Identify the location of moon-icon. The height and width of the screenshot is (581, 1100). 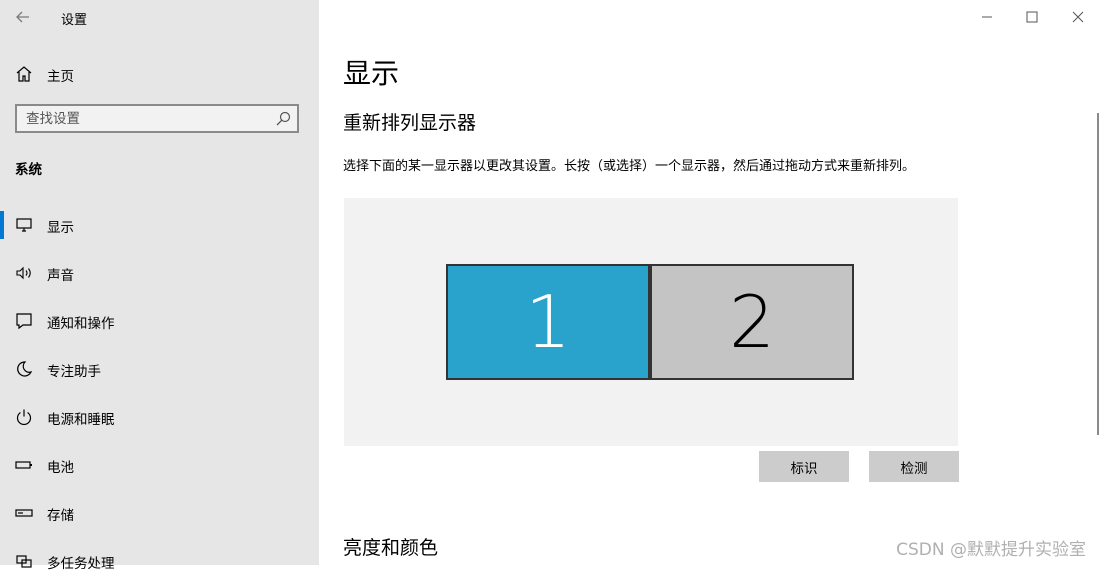
(25, 369).